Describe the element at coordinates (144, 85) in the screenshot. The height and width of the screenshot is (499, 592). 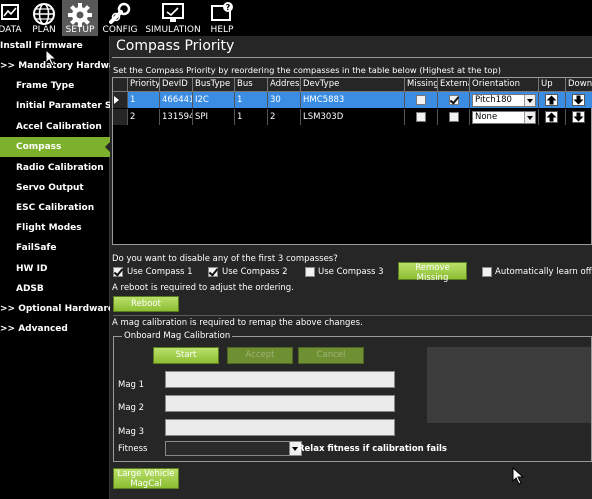
I see `column-header-priority: Priority` at that location.